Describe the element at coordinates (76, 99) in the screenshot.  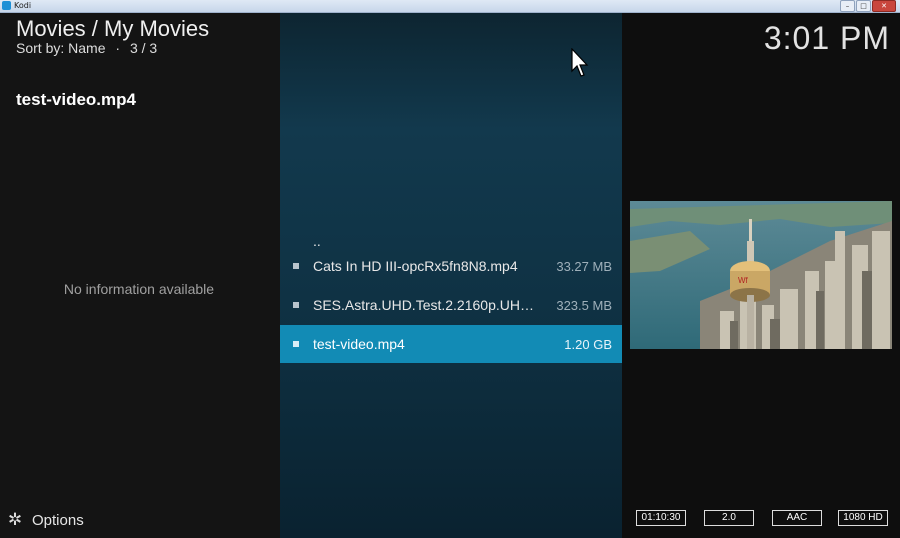
I see `selected-item-title: test-video.mp4` at that location.